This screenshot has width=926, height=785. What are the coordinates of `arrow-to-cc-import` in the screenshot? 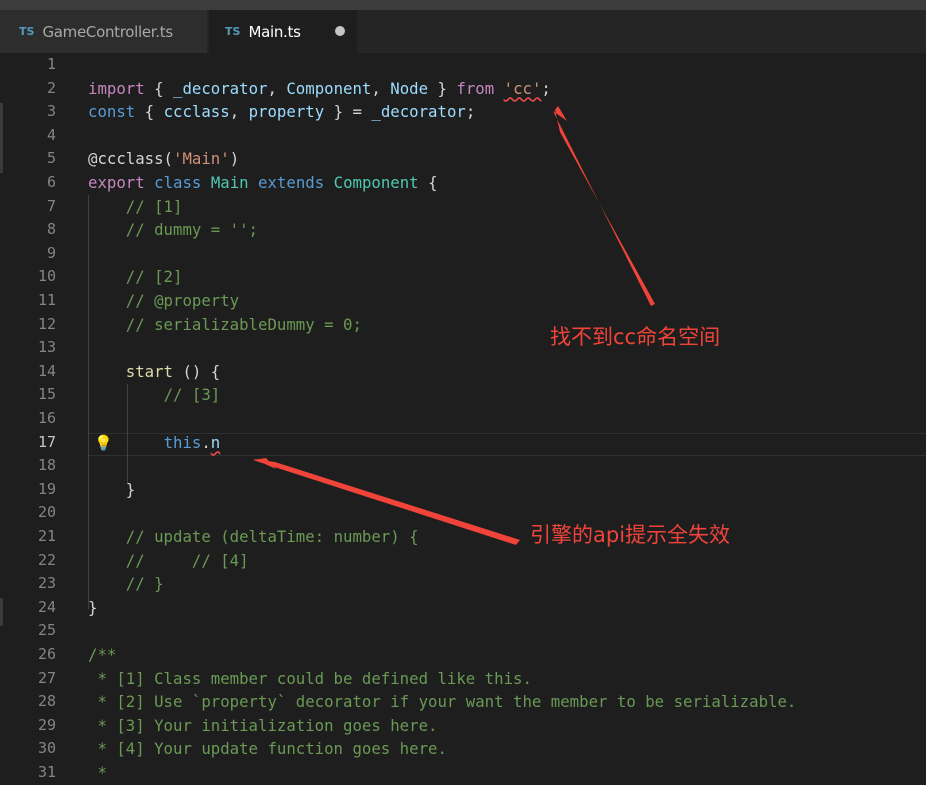 It's located at (604, 206).